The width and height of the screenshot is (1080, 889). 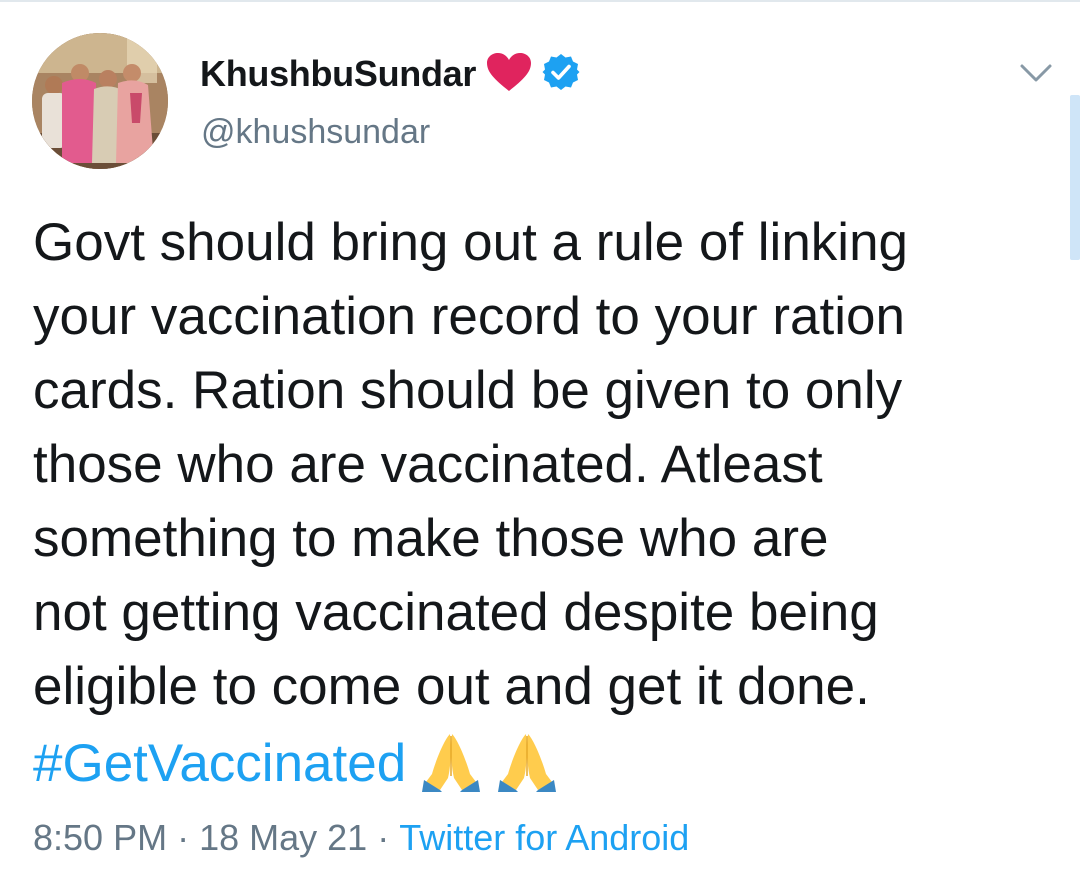 I want to click on user-handle: @khushsundar, so click(x=315, y=132).